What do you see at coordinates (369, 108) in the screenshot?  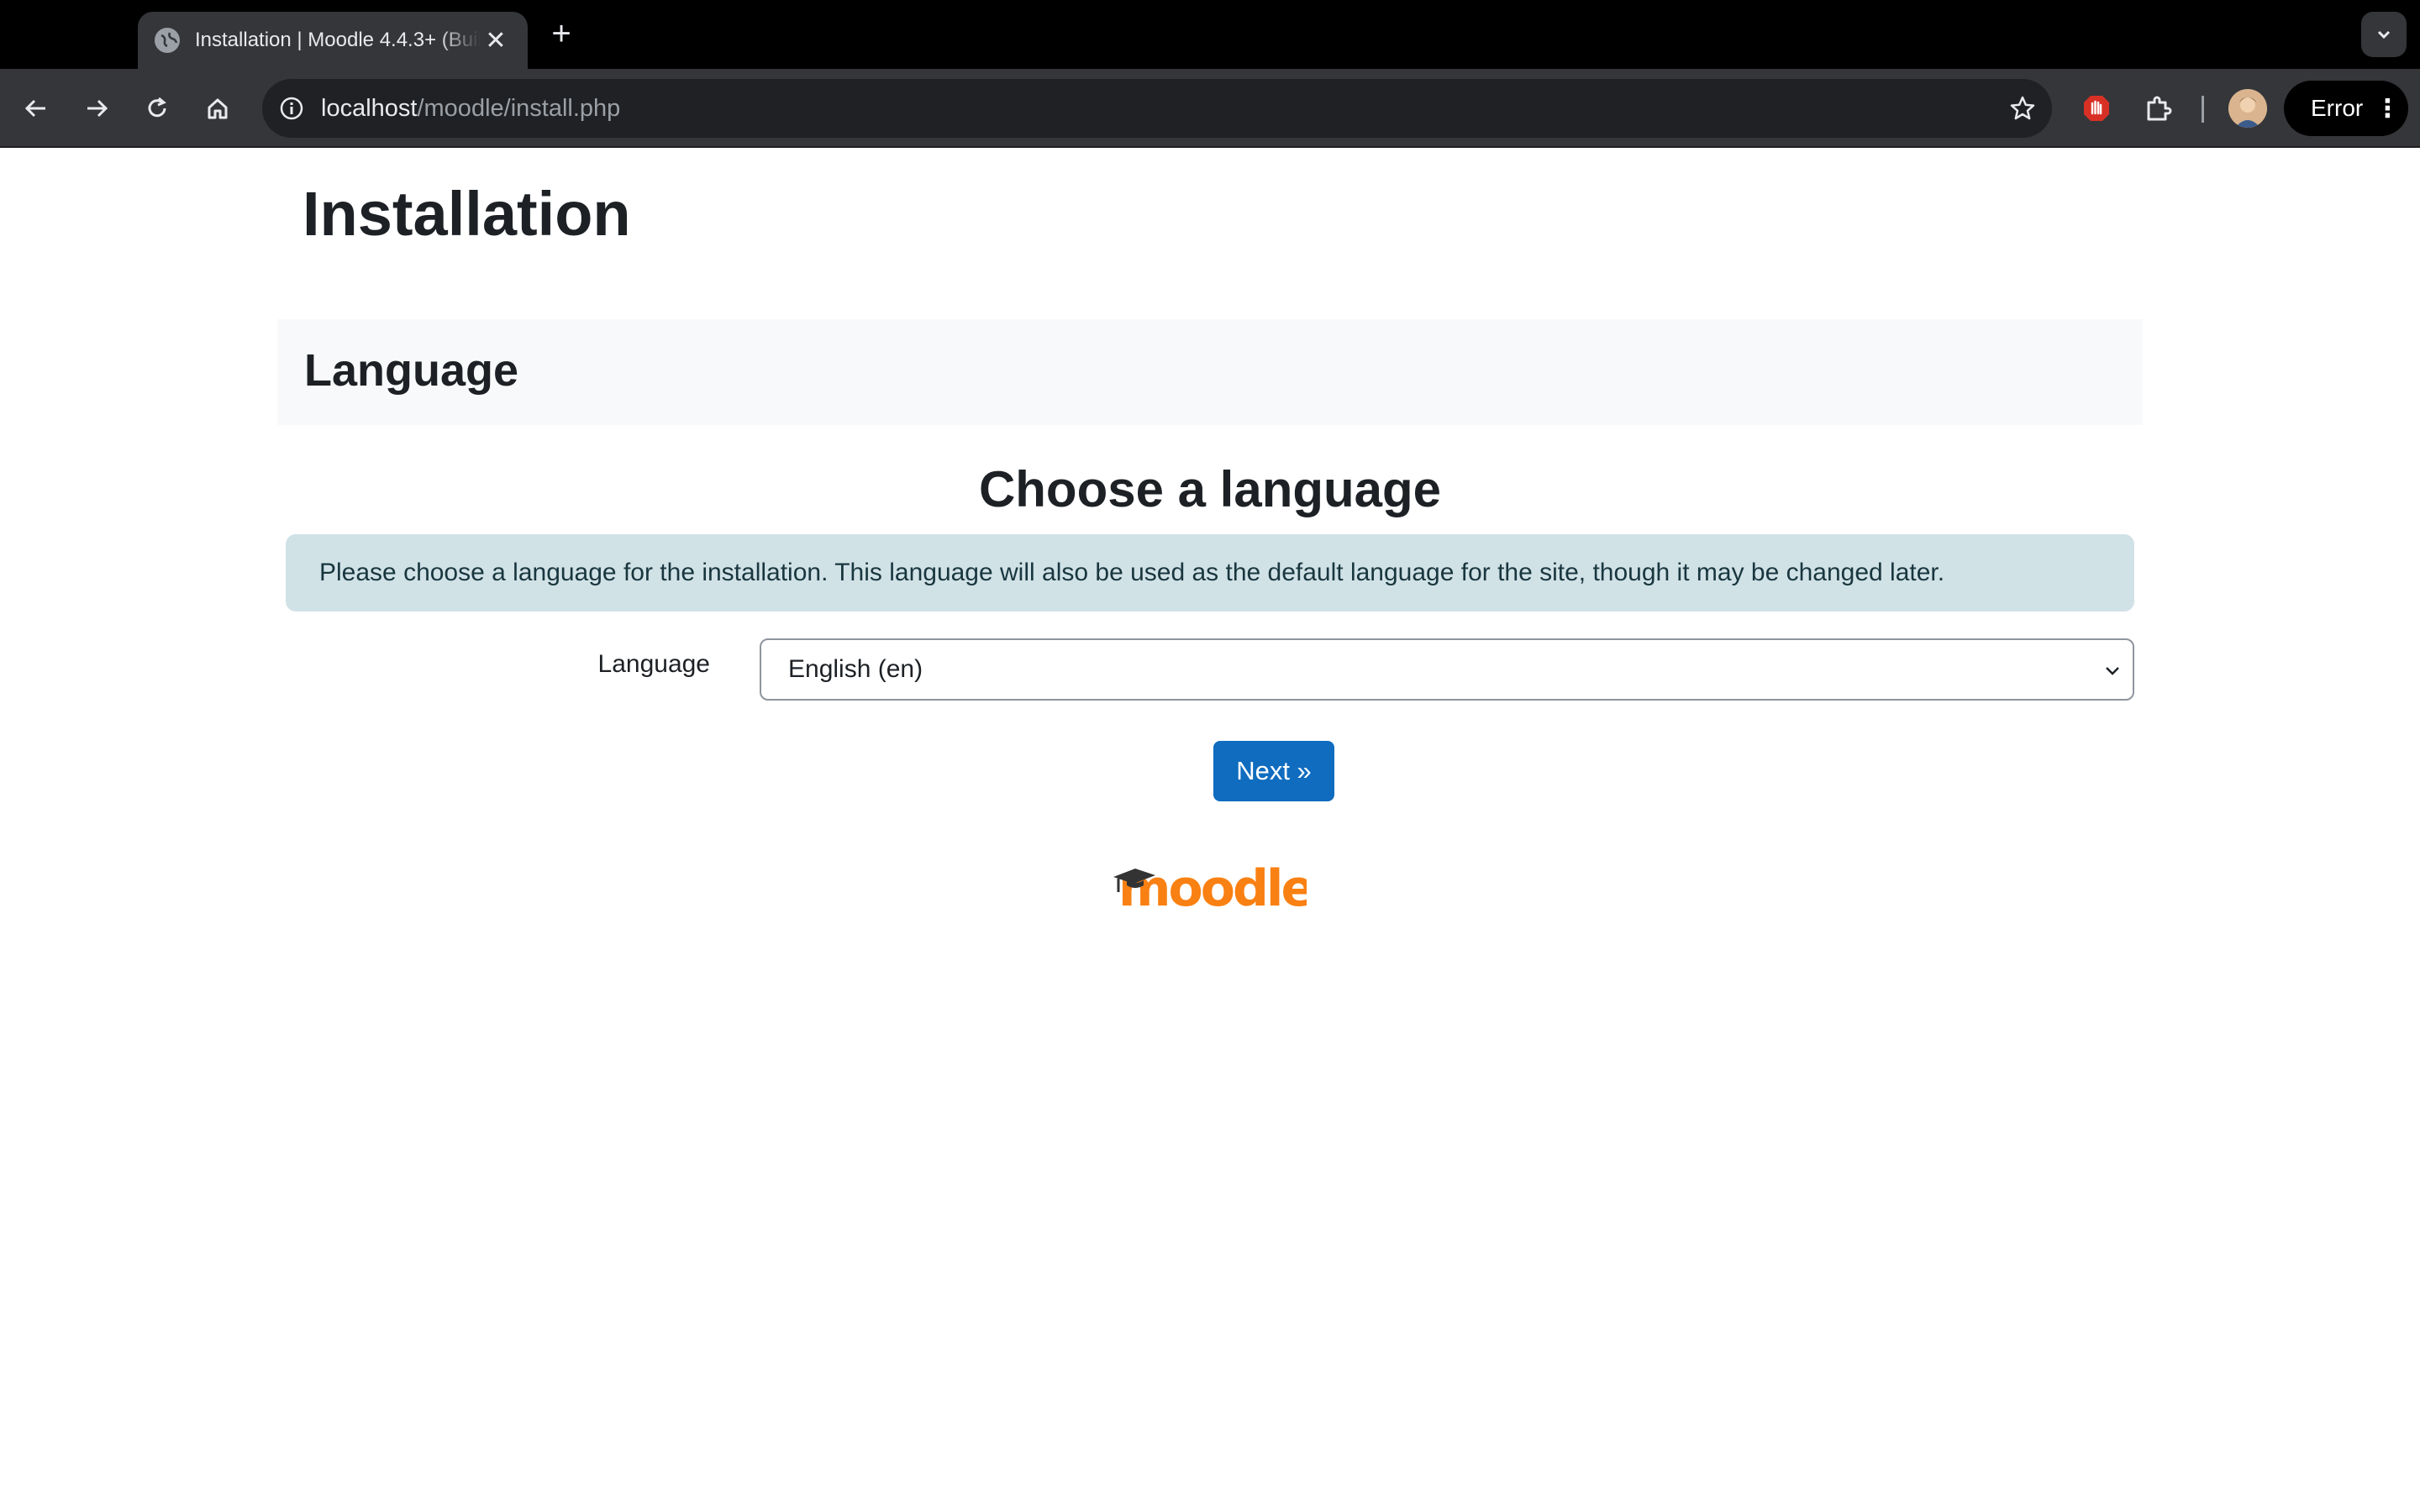 I see `url-host: localhost` at bounding box center [369, 108].